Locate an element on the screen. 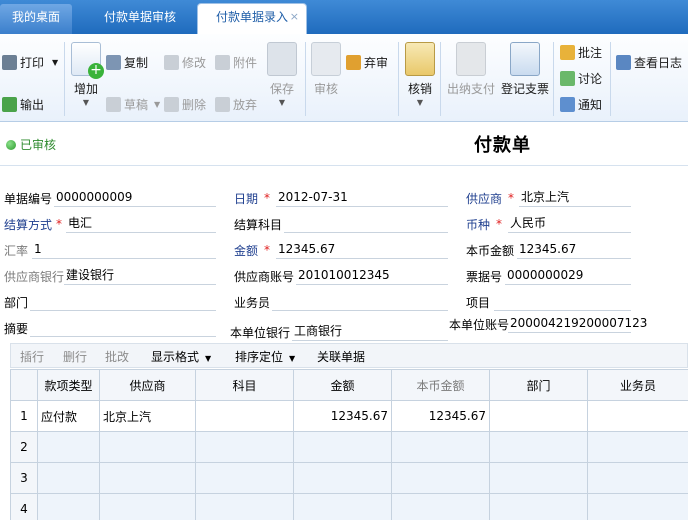 This screenshot has height=520, width=688. print-label: 打印 is located at coordinates (32, 63).